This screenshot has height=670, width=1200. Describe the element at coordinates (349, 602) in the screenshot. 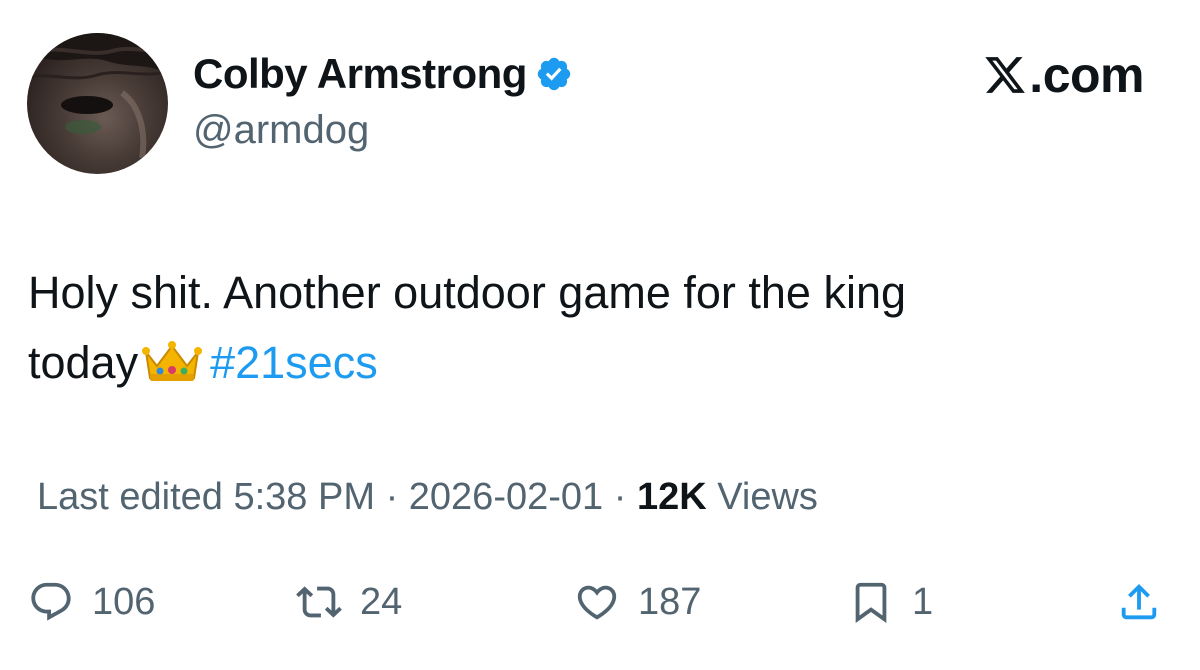

I see `repost-button: 24` at that location.